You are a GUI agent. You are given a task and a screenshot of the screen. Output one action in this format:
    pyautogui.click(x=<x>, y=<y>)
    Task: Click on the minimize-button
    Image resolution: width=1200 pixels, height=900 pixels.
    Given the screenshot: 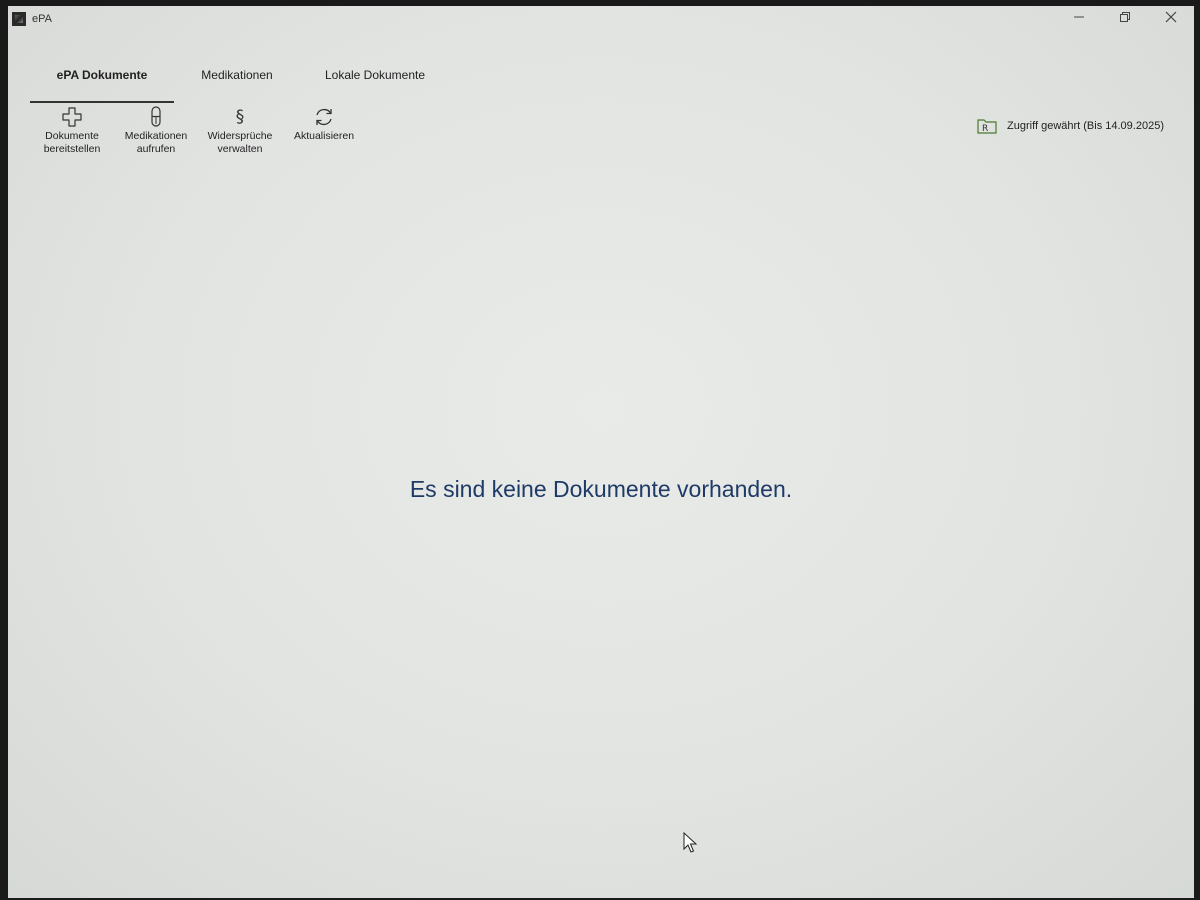 What is the action you would take?
    pyautogui.click(x=1079, y=17)
    